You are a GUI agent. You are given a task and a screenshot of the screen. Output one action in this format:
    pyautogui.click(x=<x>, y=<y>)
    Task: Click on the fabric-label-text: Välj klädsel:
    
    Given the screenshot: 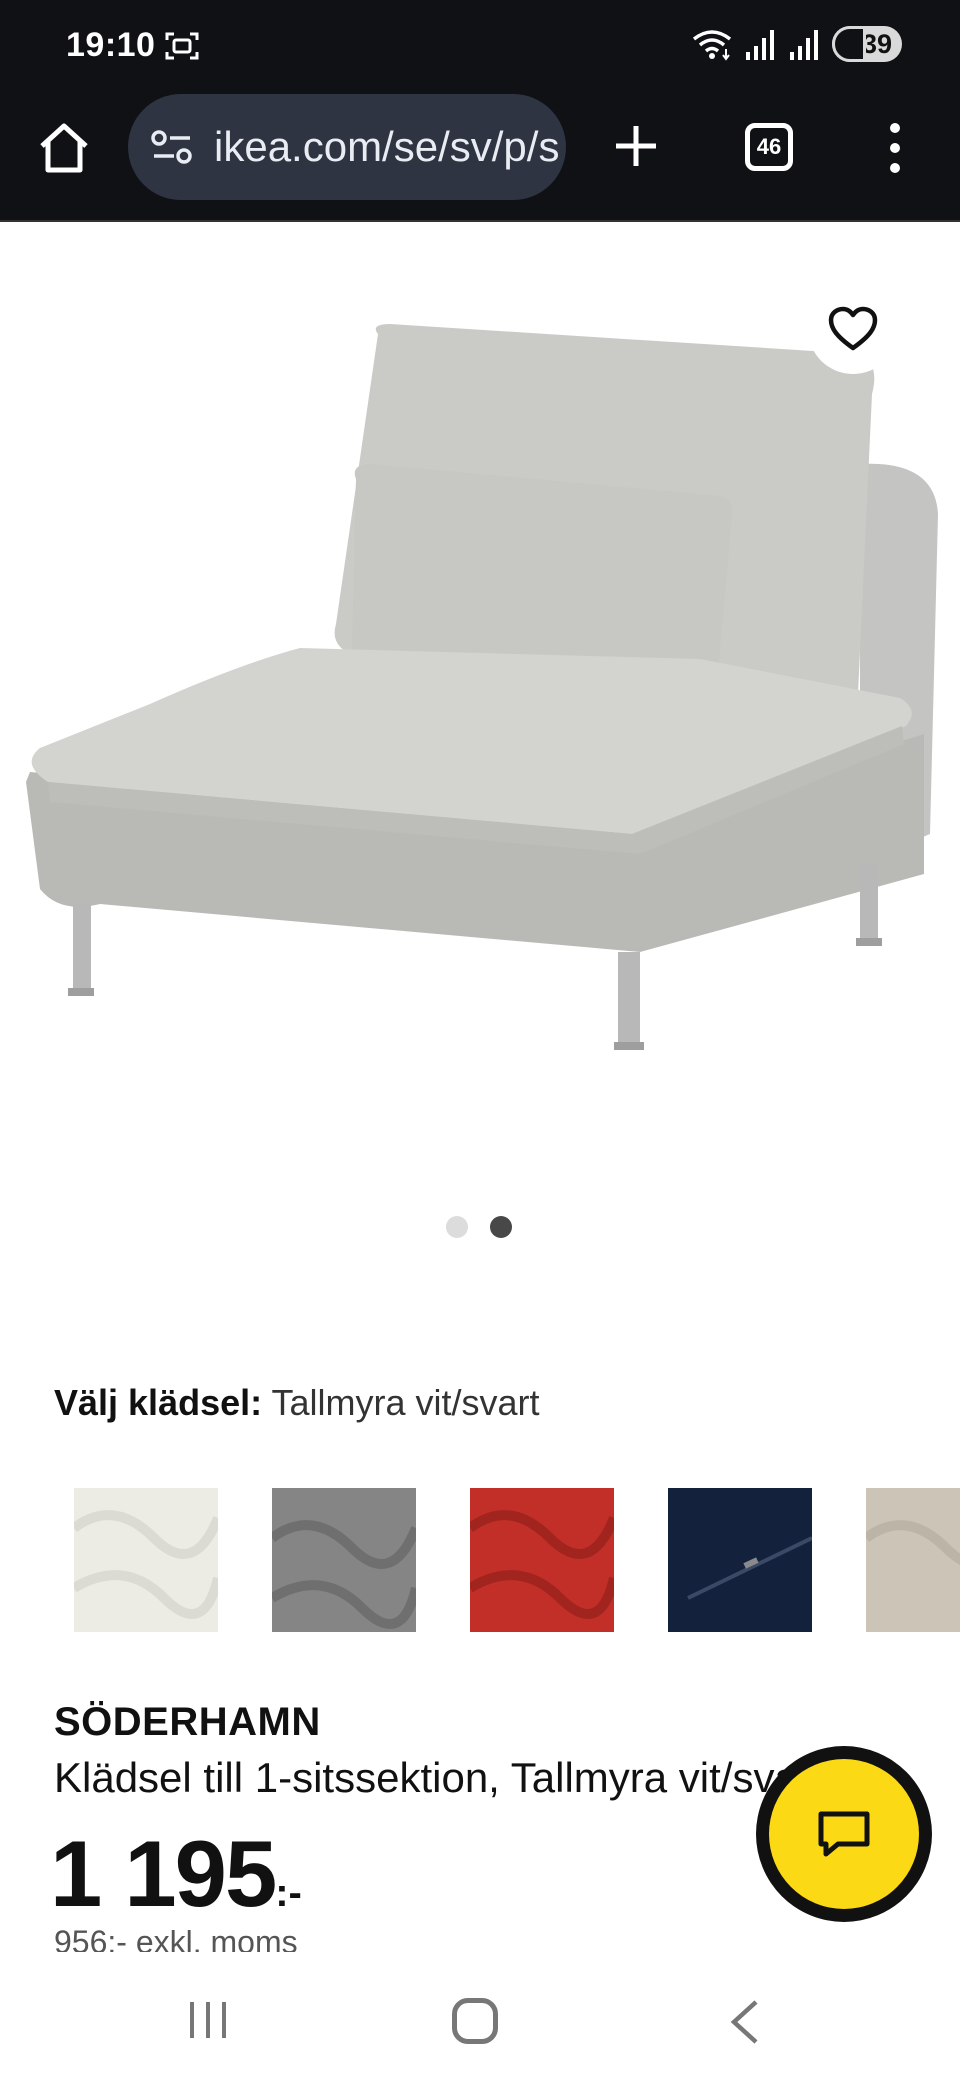 What is the action you would take?
    pyautogui.click(x=158, y=1402)
    